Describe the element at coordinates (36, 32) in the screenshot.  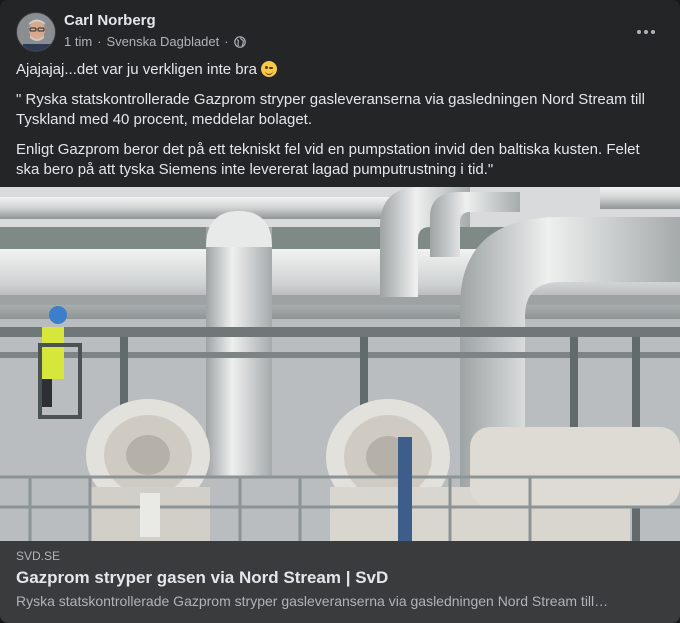
I see `author-avatar` at that location.